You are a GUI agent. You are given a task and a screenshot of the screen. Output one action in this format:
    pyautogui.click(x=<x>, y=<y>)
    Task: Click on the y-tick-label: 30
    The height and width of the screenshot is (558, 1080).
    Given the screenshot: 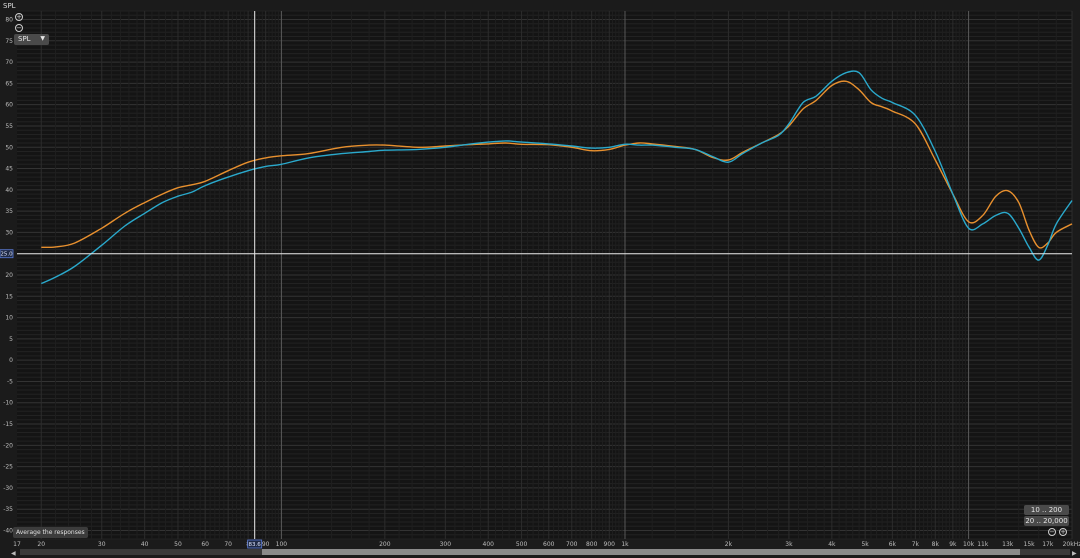 What is the action you would take?
    pyautogui.click(x=9, y=232)
    